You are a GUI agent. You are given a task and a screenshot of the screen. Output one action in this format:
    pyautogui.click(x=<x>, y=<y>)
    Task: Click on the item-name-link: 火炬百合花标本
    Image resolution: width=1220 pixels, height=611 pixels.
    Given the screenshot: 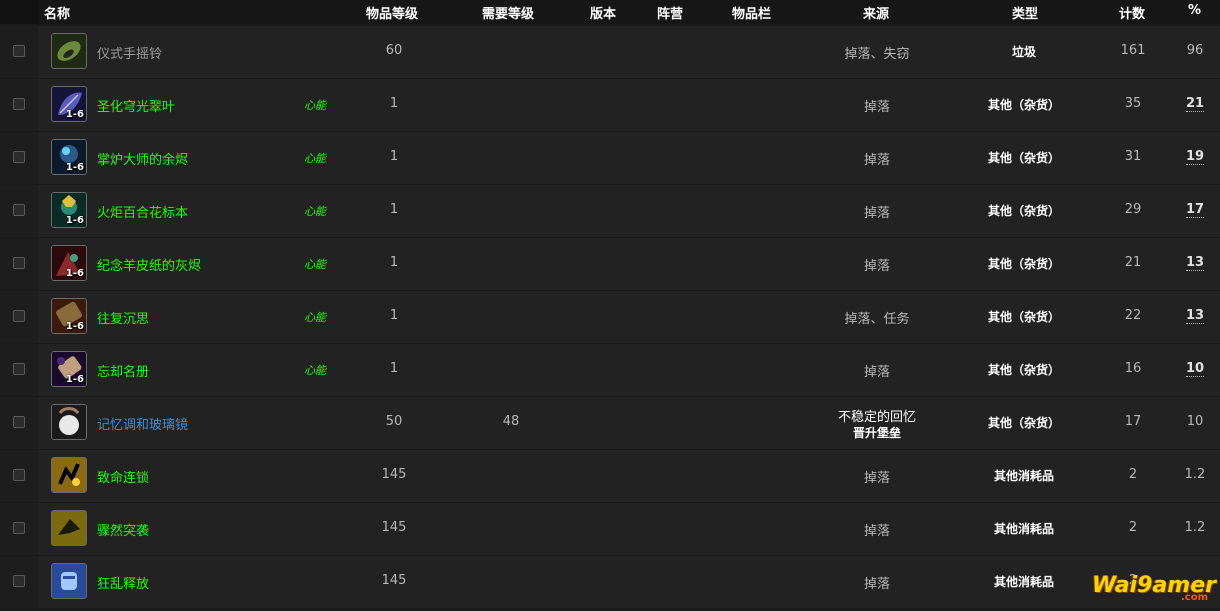 What is the action you would take?
    pyautogui.click(x=142, y=211)
    